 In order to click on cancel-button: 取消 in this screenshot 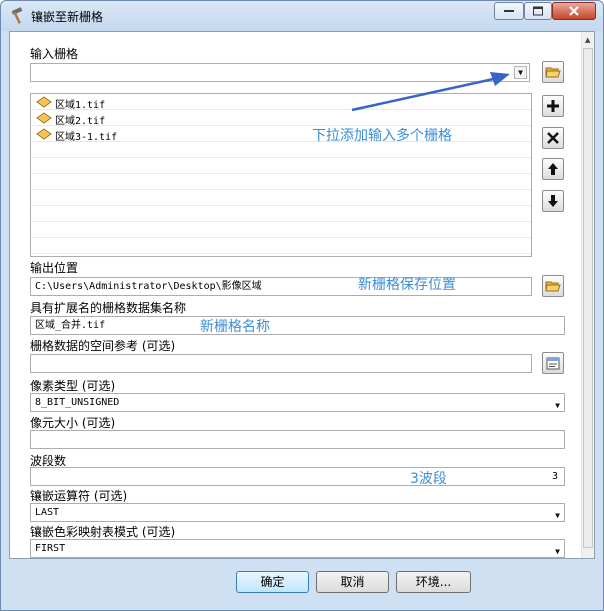, I will do `click(352, 582)`.